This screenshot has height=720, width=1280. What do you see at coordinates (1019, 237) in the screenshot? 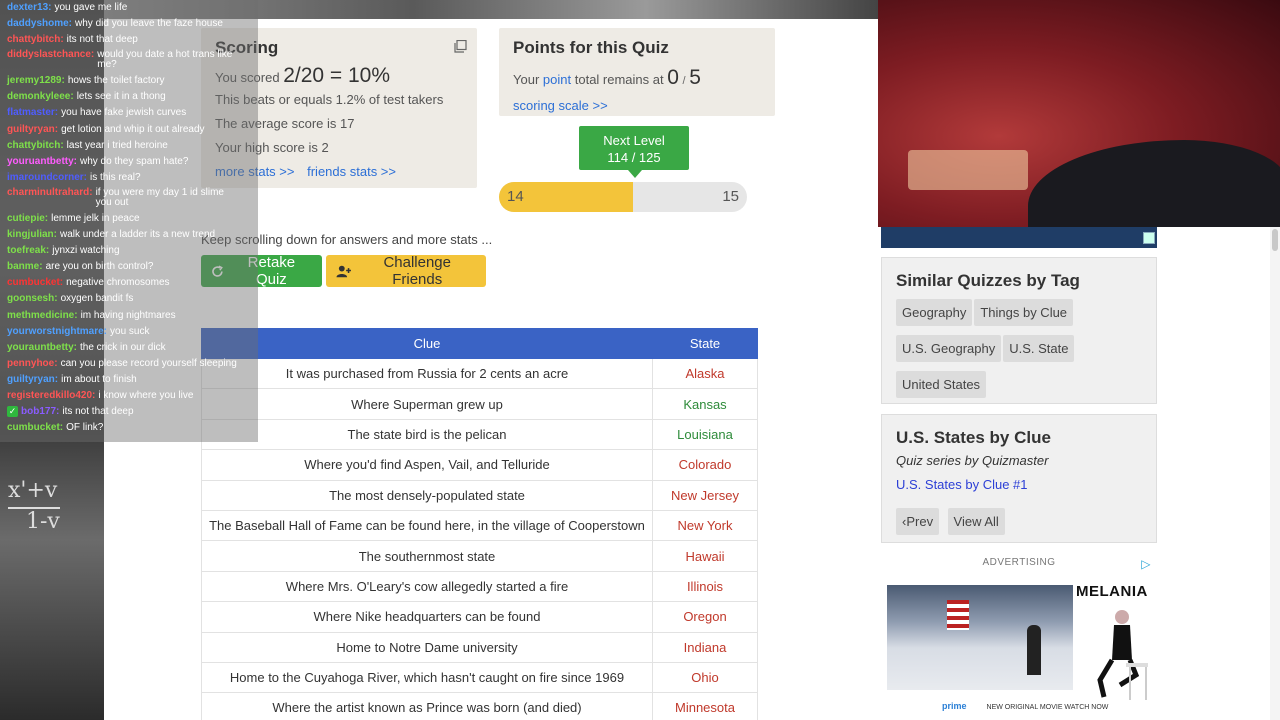
I see `top-ad-banner` at bounding box center [1019, 237].